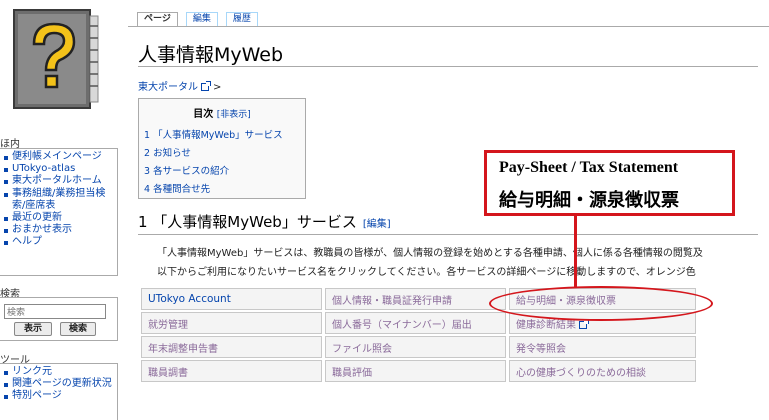  What do you see at coordinates (231, 323) in the screenshot?
I see `service-attendance: 就労管理` at bounding box center [231, 323].